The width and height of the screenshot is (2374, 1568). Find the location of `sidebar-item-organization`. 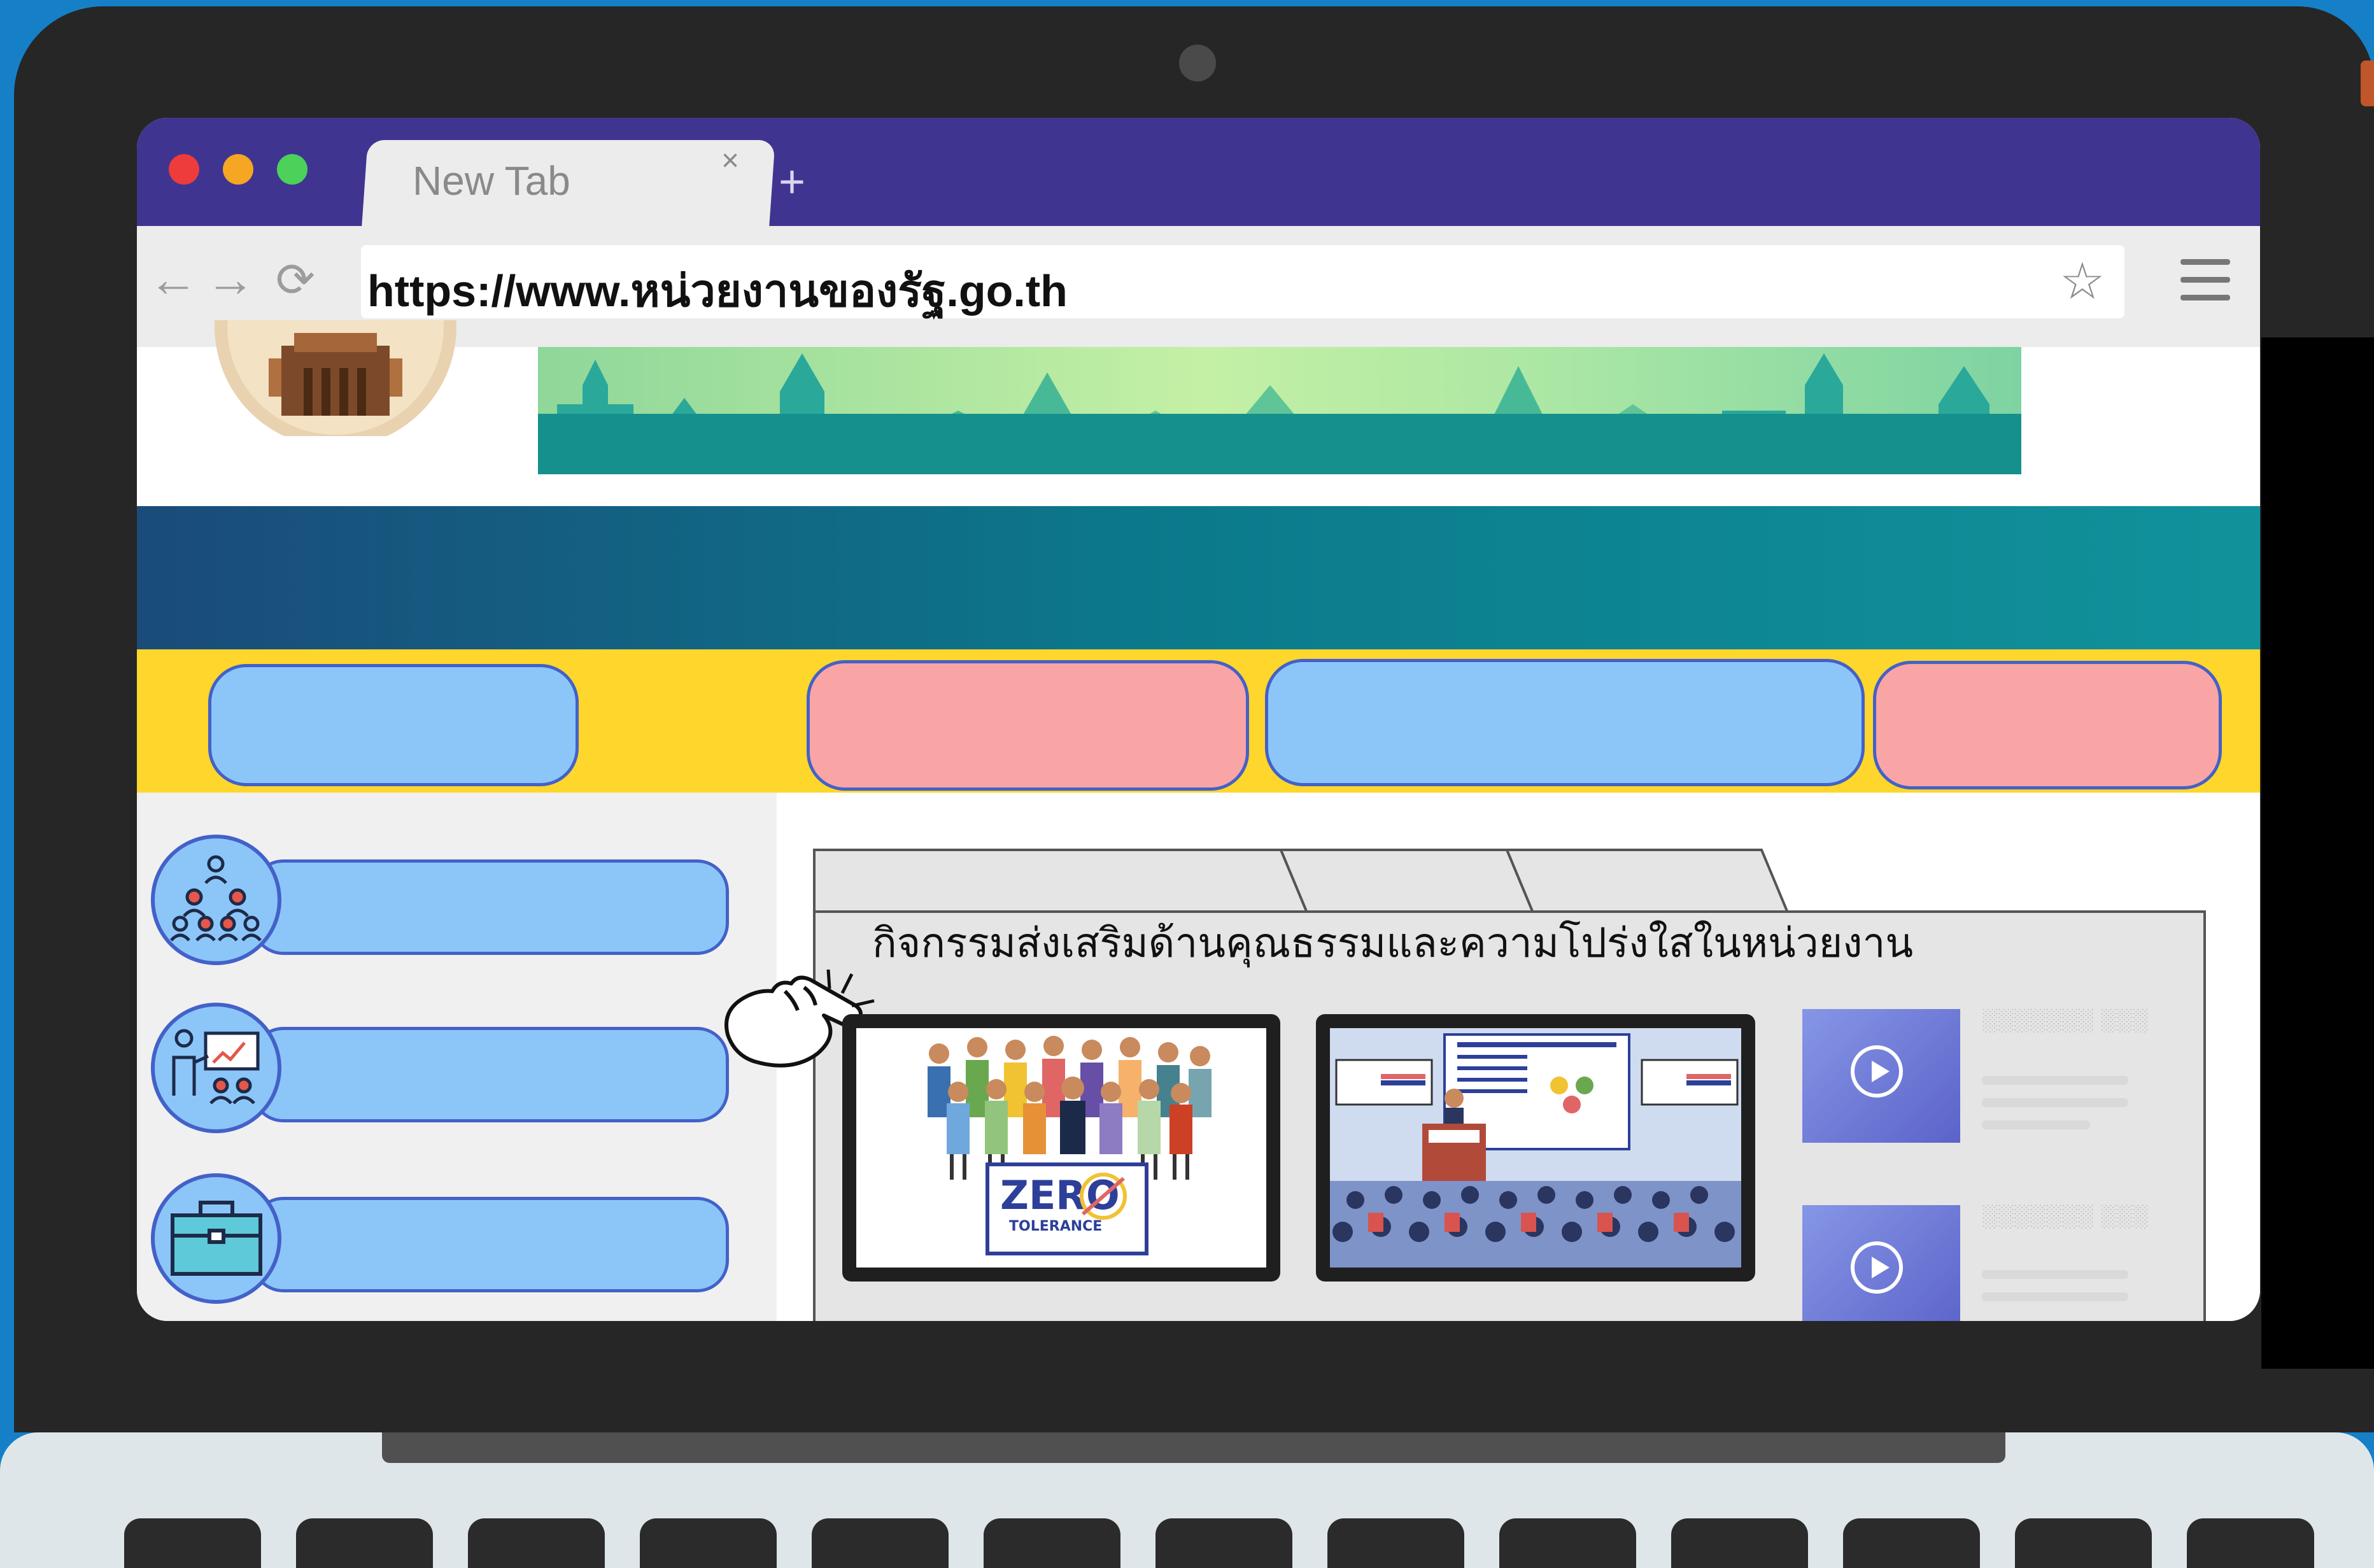

sidebar-item-organization is located at coordinates (490, 907).